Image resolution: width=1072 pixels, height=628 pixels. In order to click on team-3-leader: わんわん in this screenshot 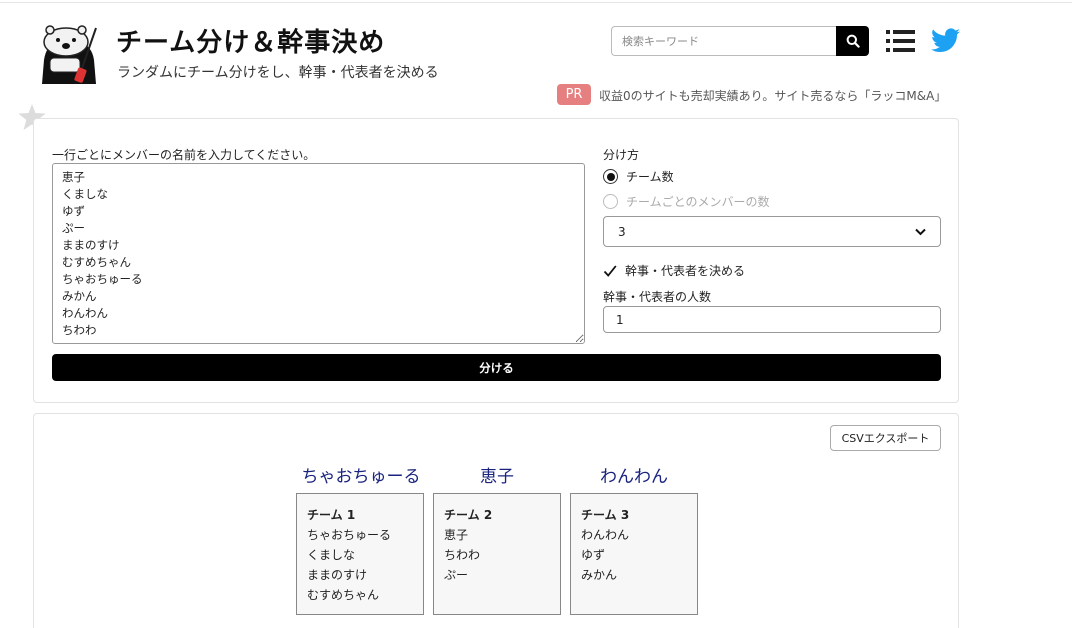, I will do `click(634, 477)`.